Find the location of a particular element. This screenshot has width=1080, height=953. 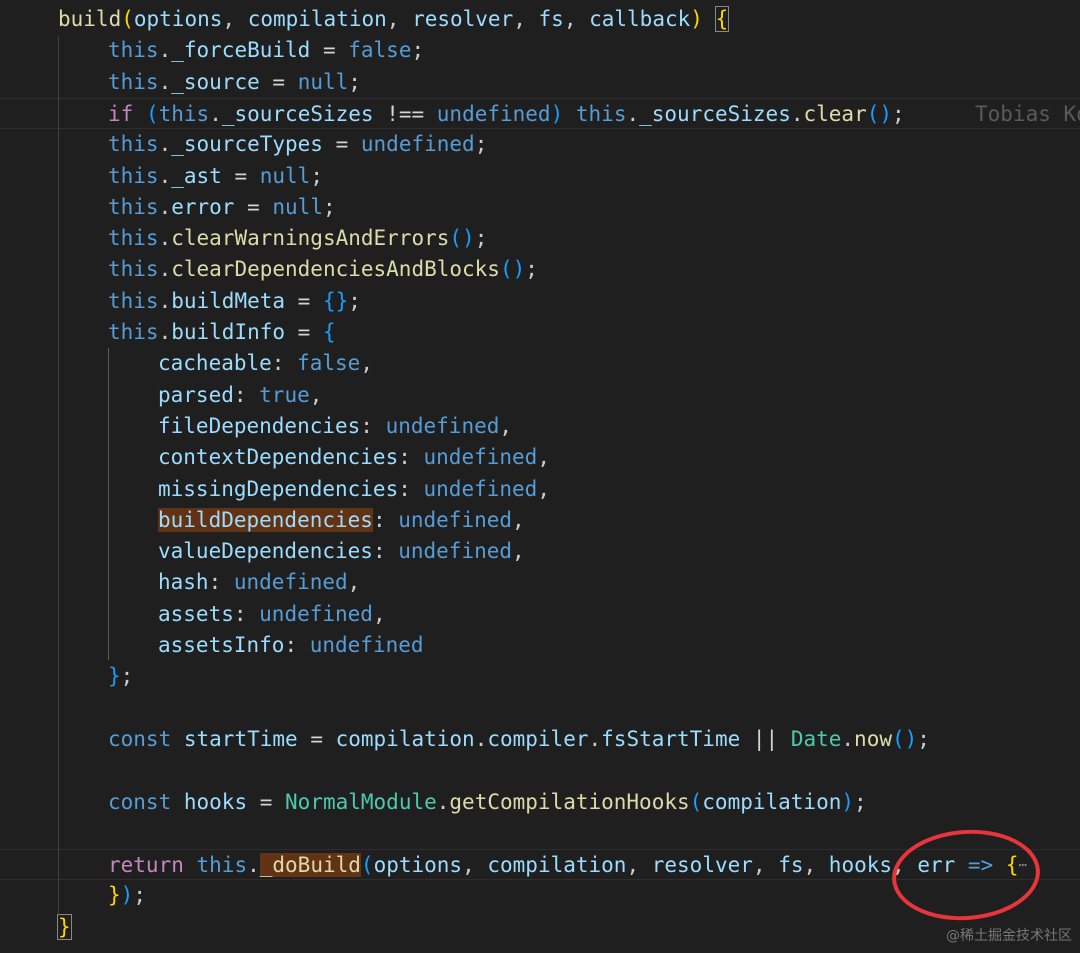

code-token: startTime is located at coordinates (240, 738).